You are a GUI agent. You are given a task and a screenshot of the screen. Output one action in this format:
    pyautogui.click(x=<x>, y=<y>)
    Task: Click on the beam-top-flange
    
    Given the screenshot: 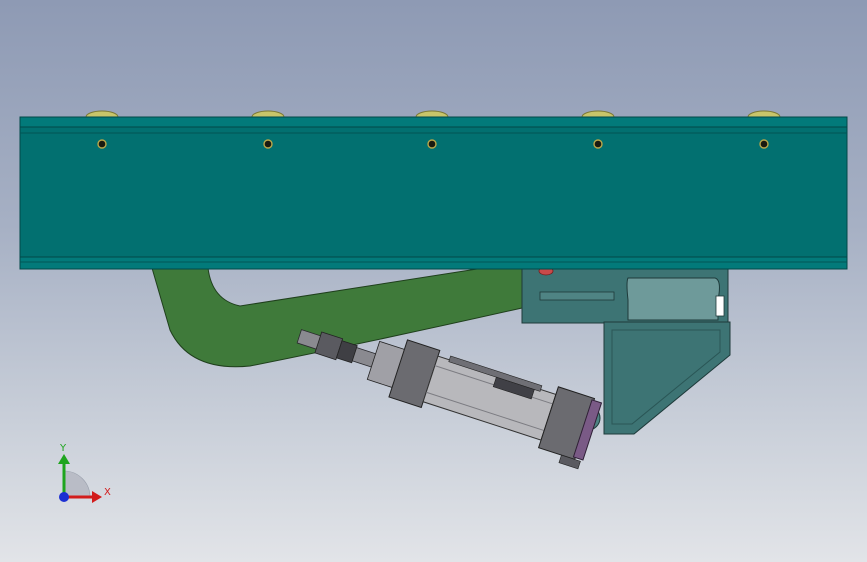 What is the action you would take?
    pyautogui.click(x=433, y=122)
    